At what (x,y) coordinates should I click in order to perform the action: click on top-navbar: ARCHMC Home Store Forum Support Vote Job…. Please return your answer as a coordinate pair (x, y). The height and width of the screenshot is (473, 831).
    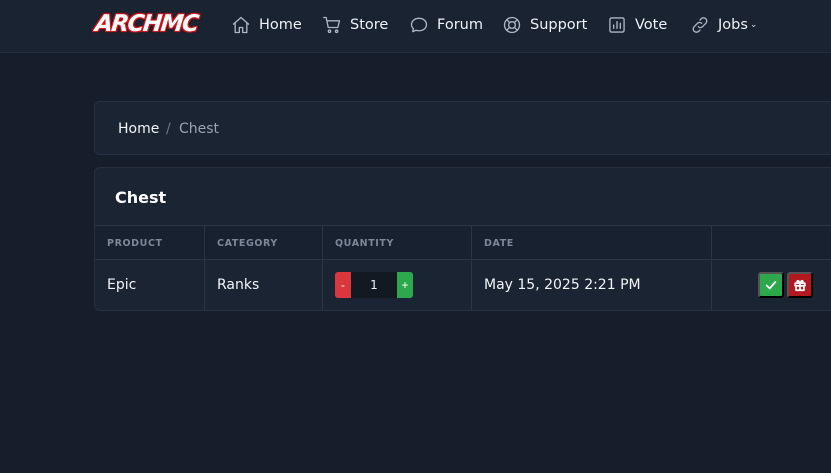
    Looking at the image, I should click on (415, 26).